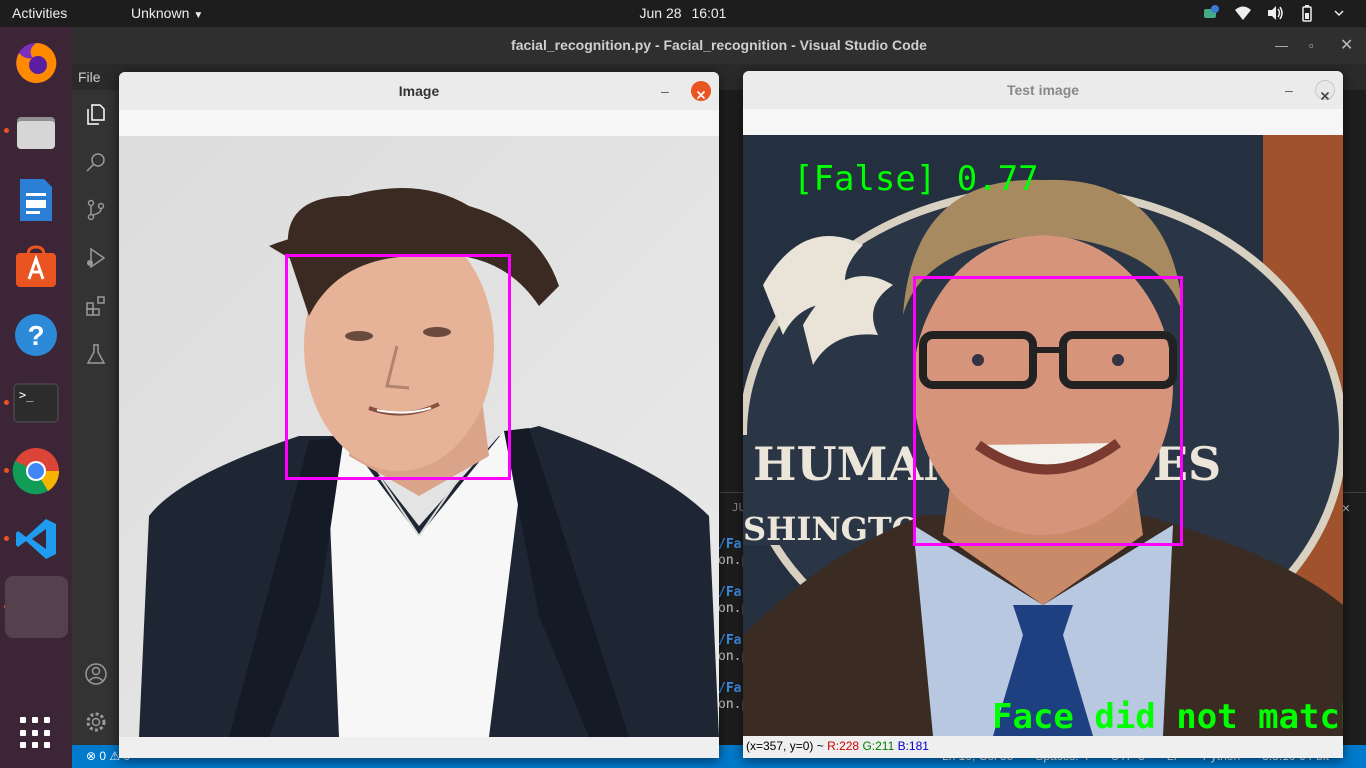 This screenshot has height=768, width=1366. What do you see at coordinates (96, 306) in the screenshot?
I see `extensions-icon` at bounding box center [96, 306].